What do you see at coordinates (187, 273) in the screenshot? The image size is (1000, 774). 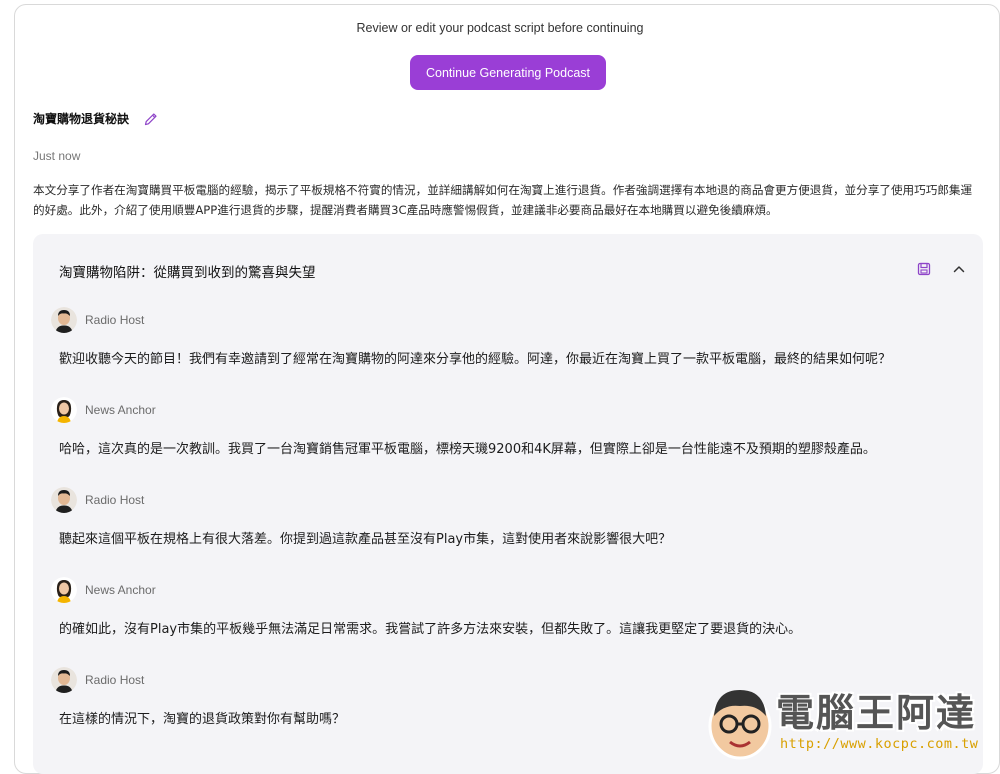 I see `section-title: 淘寶購物陷阱：從購買到收到的驚喜與失望` at bounding box center [187, 273].